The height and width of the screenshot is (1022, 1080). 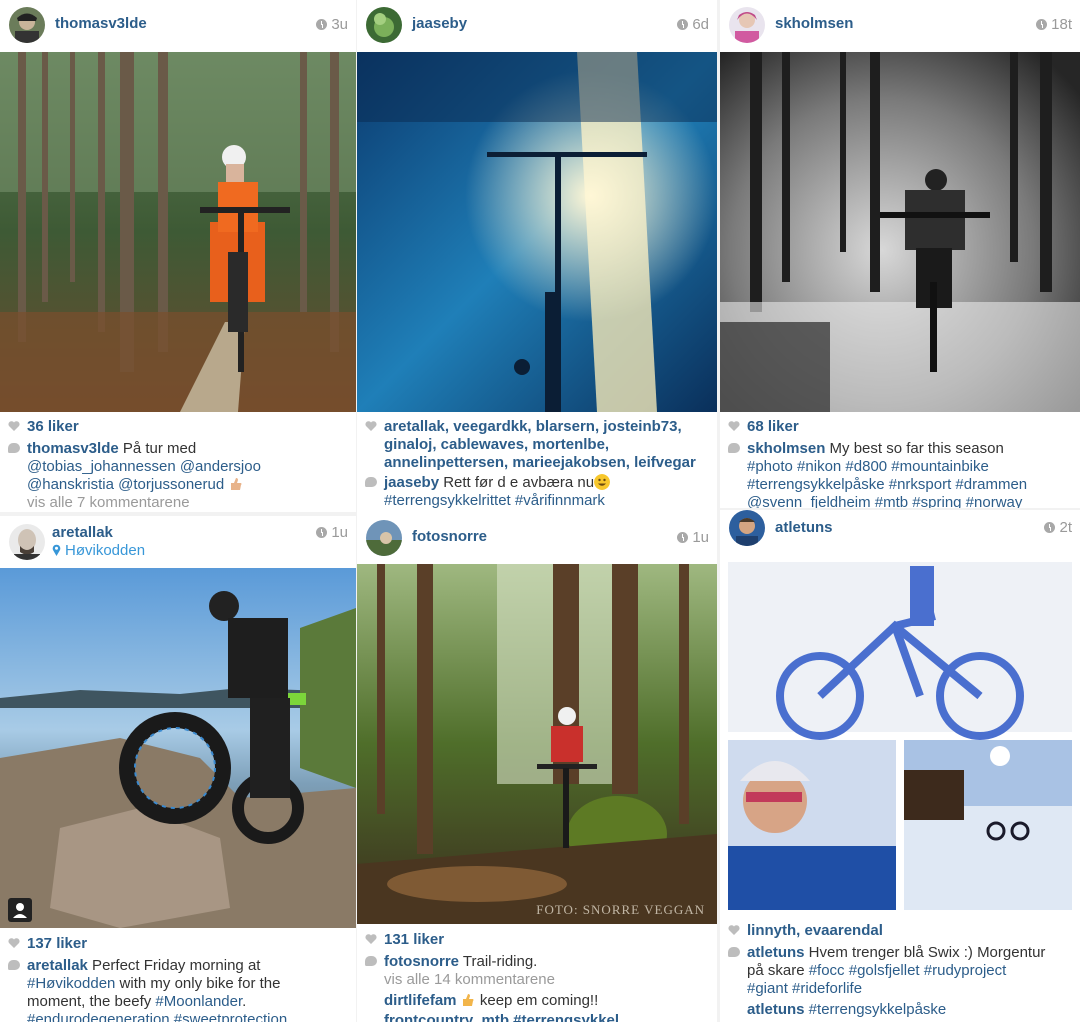 I want to click on caption-hashtags: #photo #nikon #d800 #mountainbike, so click(x=900, y=467).